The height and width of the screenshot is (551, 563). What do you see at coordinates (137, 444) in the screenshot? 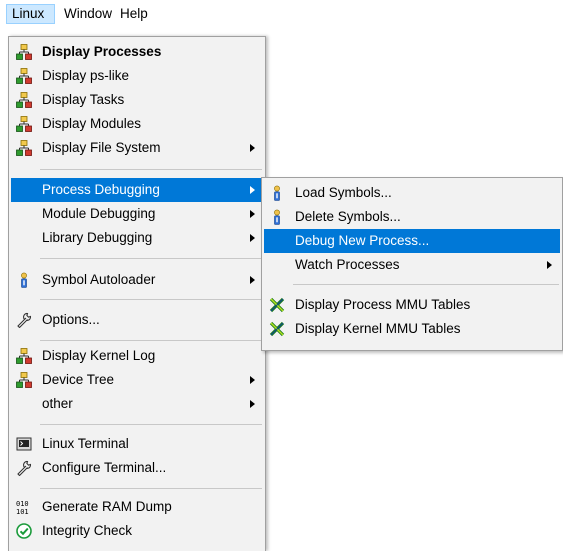
I see `menu-item-linux-terminal: Linux Terminal` at bounding box center [137, 444].